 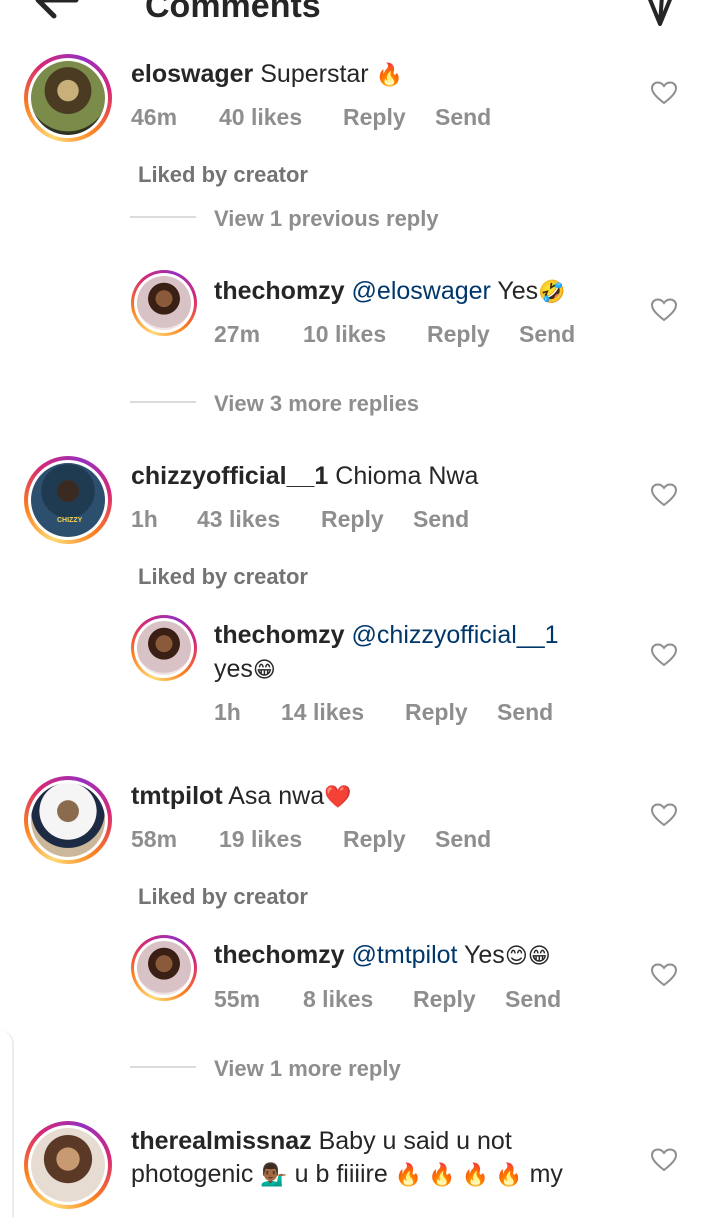 What do you see at coordinates (338, 999) in the screenshot?
I see `likes-count: 8 likes` at bounding box center [338, 999].